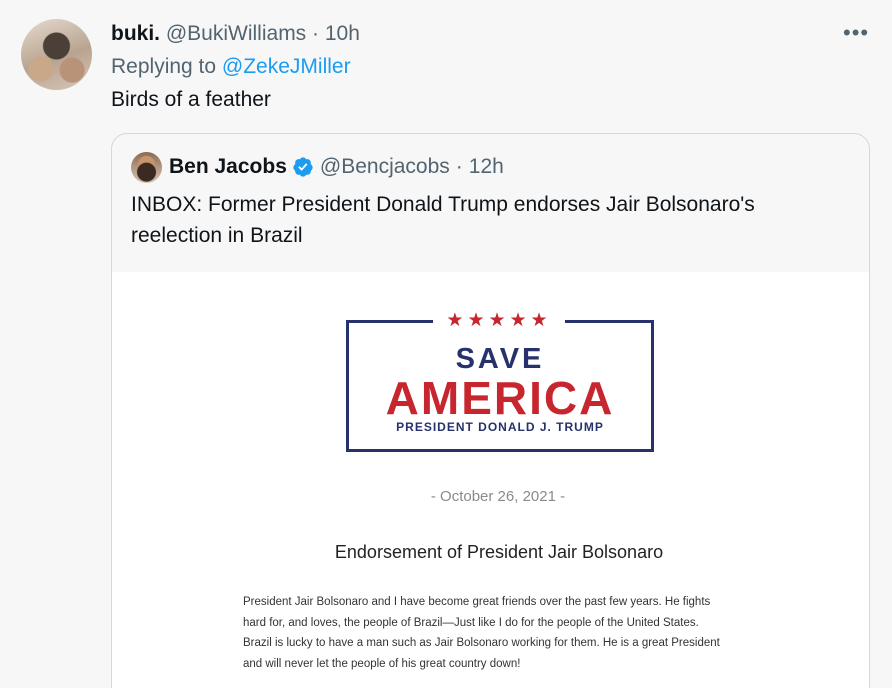 The image size is (892, 688). Describe the element at coordinates (228, 167) in the screenshot. I see `quoted-display-name: Ben Jacobs` at that location.